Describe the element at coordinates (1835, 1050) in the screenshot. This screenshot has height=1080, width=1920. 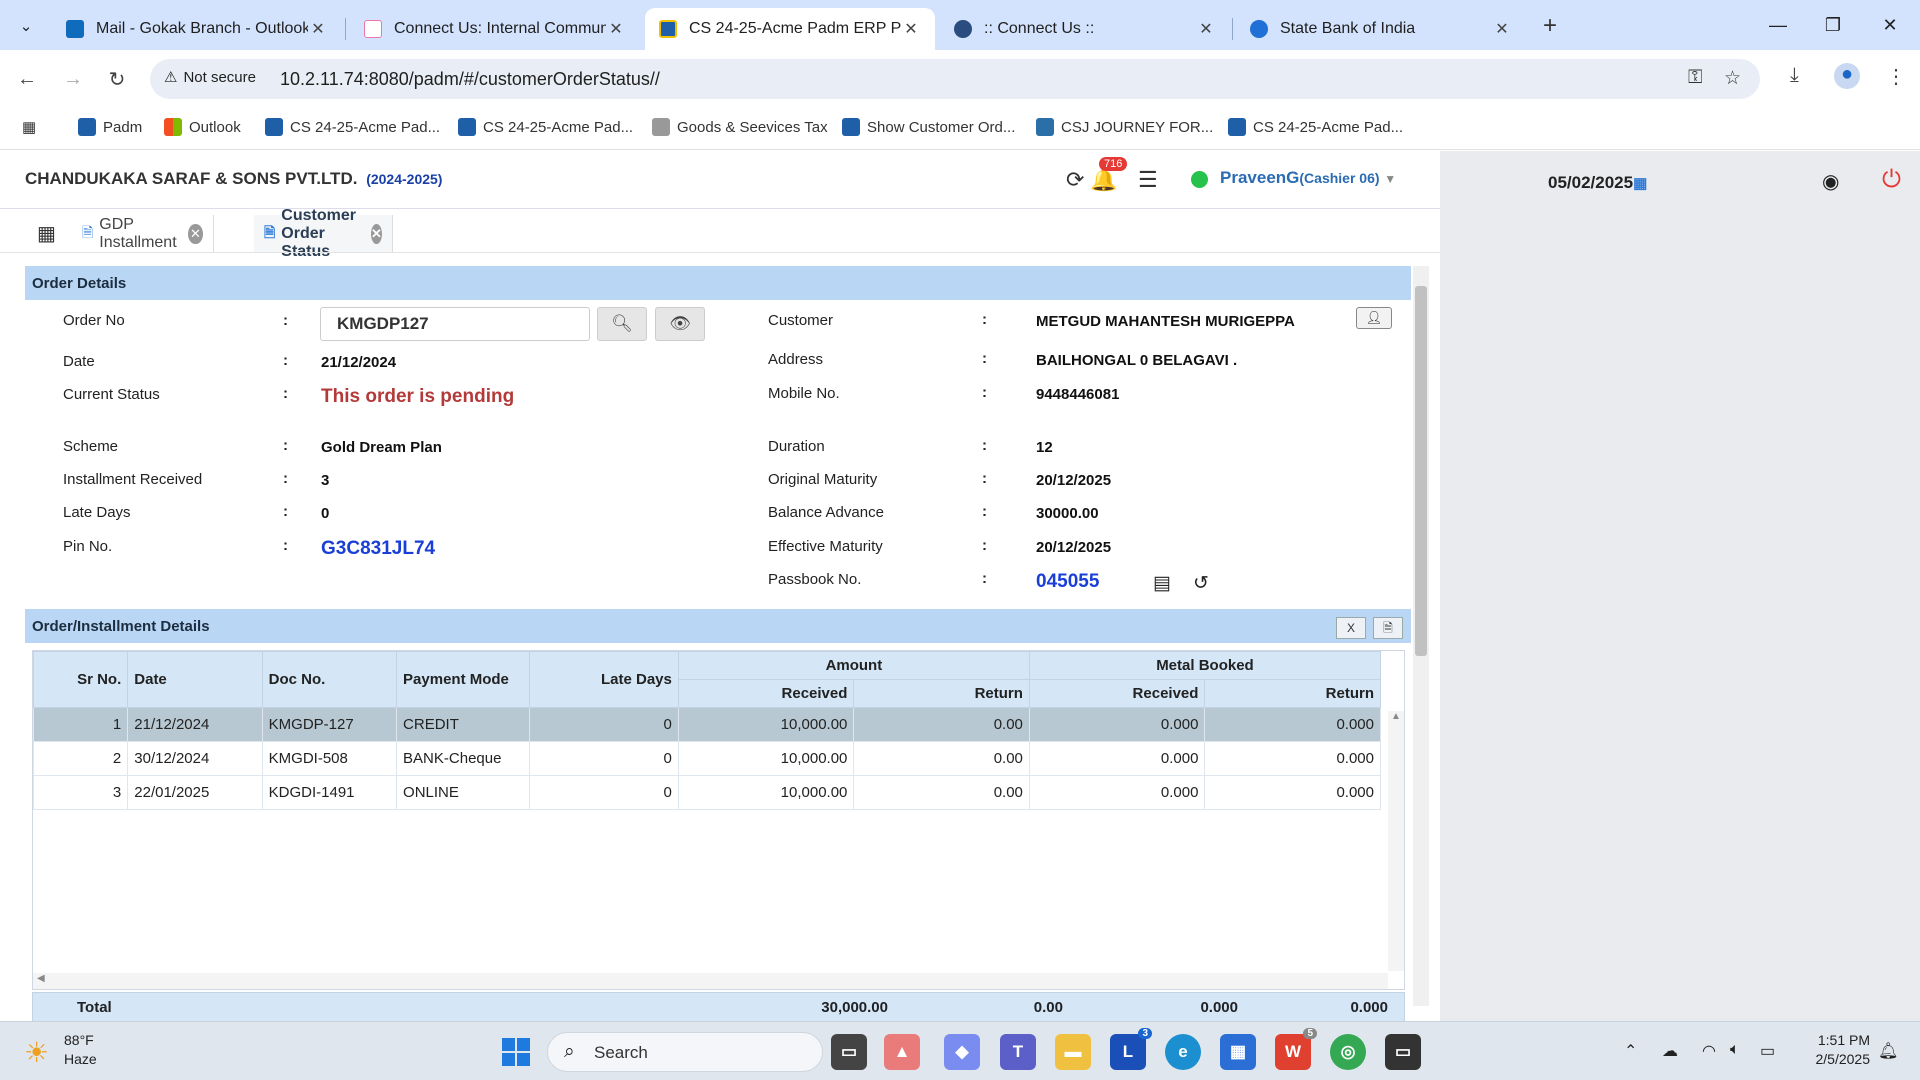
I see `system-clock: 1:51 PM 2/5/2025` at that location.